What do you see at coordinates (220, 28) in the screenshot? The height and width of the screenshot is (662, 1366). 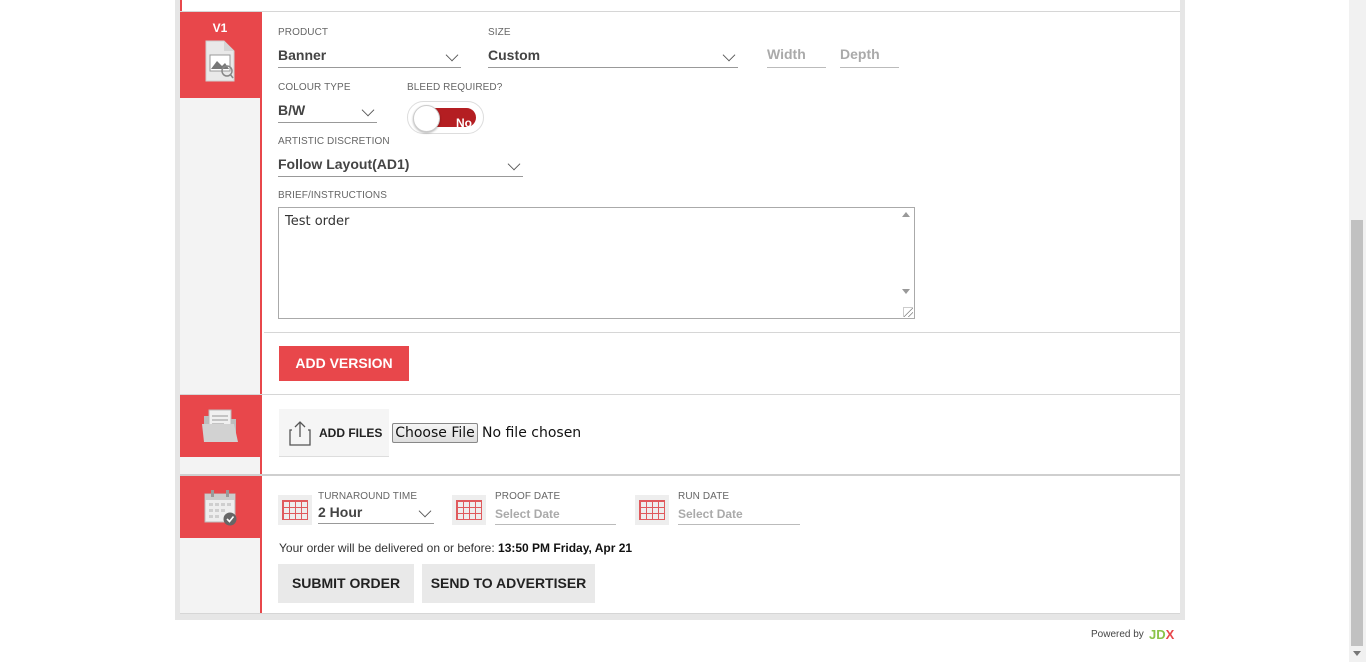 I see `version-number: V1` at bounding box center [220, 28].